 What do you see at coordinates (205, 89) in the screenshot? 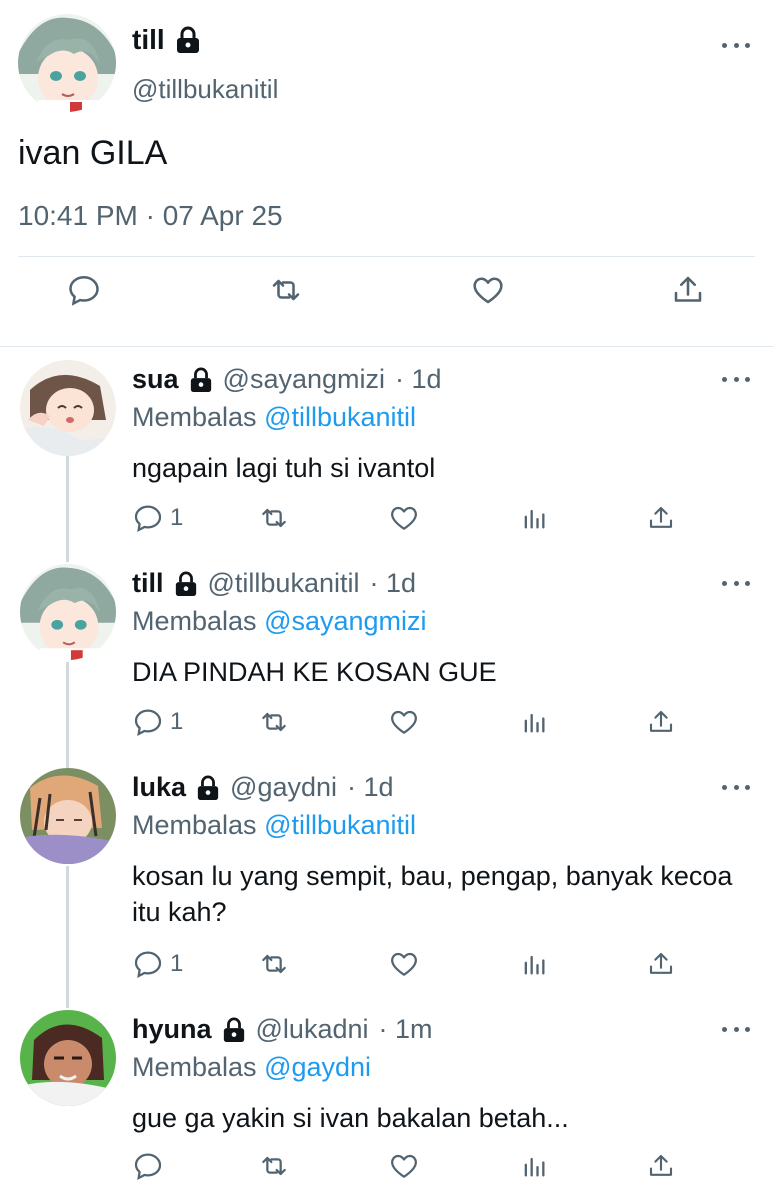
I see `author-handle: @tillbukanitil` at bounding box center [205, 89].